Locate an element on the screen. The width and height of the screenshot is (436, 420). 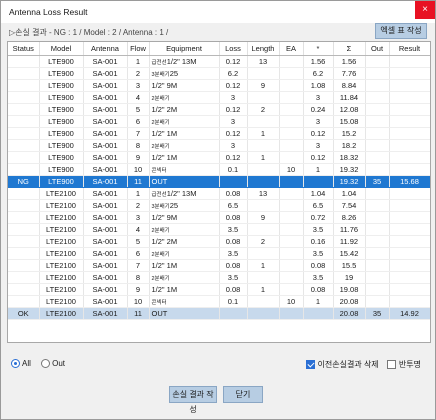
cell-sigma: 18.2 is located at coordinates (349, 145).